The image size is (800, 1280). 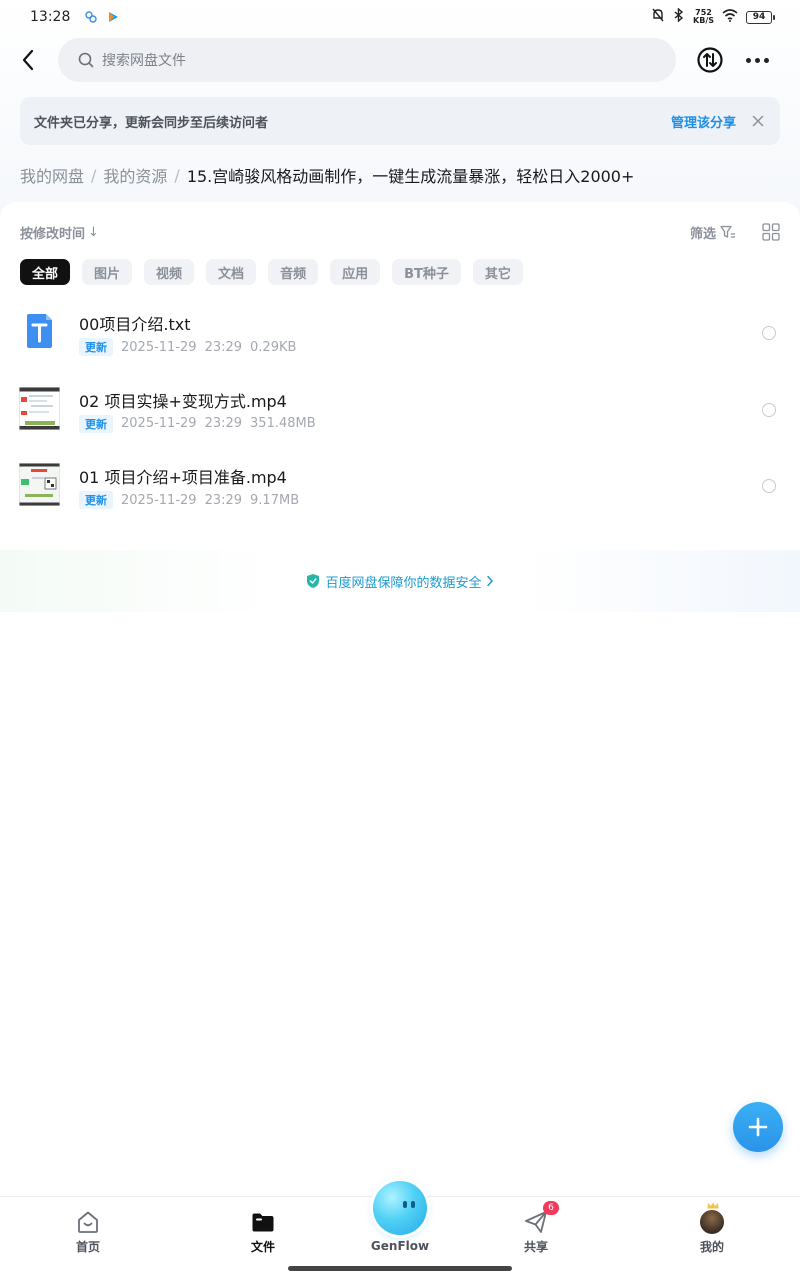 I want to click on sort-button: 按修改时间, so click(x=52, y=232).